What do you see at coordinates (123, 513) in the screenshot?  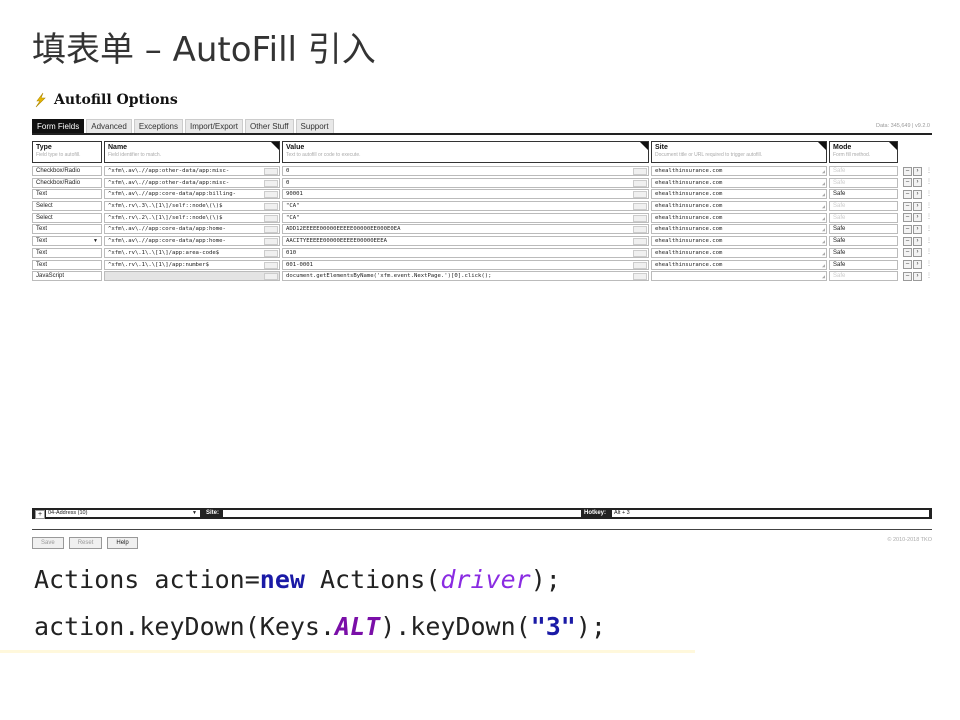 I see `profile-select: 04-Address (10) ▼` at bounding box center [123, 513].